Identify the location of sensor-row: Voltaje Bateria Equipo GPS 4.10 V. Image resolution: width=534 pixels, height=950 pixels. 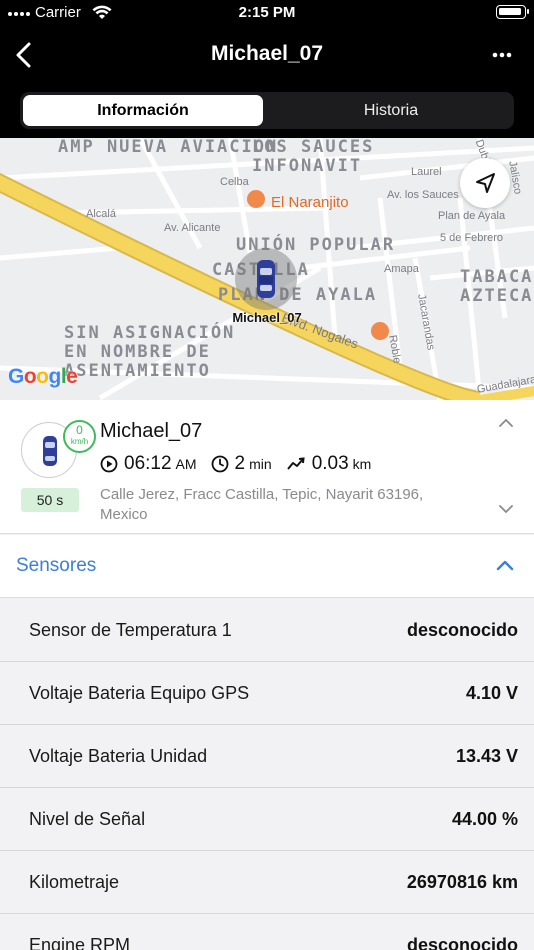
(267, 693).